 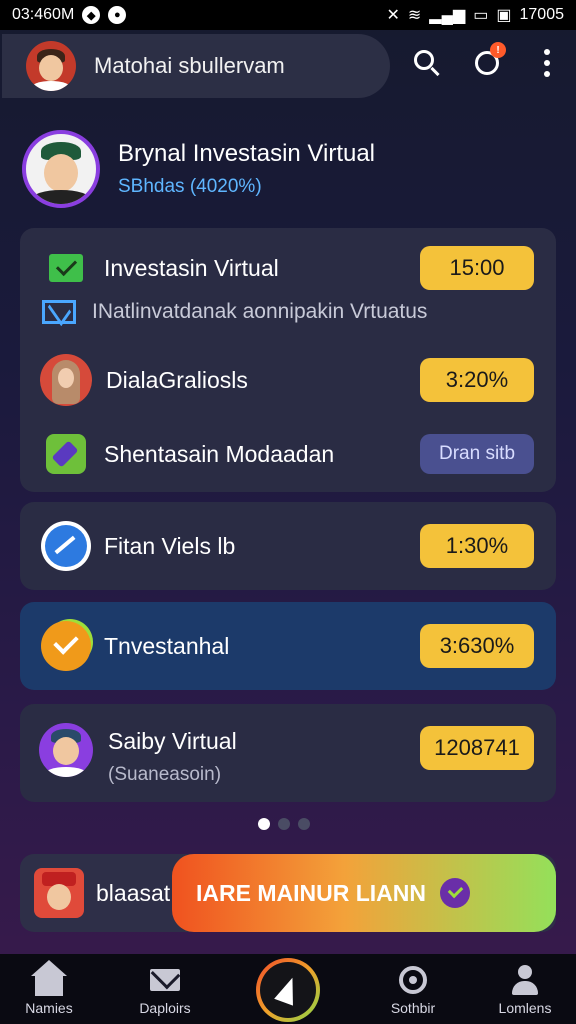 I want to click on profile-subtitle: SBhdas (4020%), so click(x=190, y=186).